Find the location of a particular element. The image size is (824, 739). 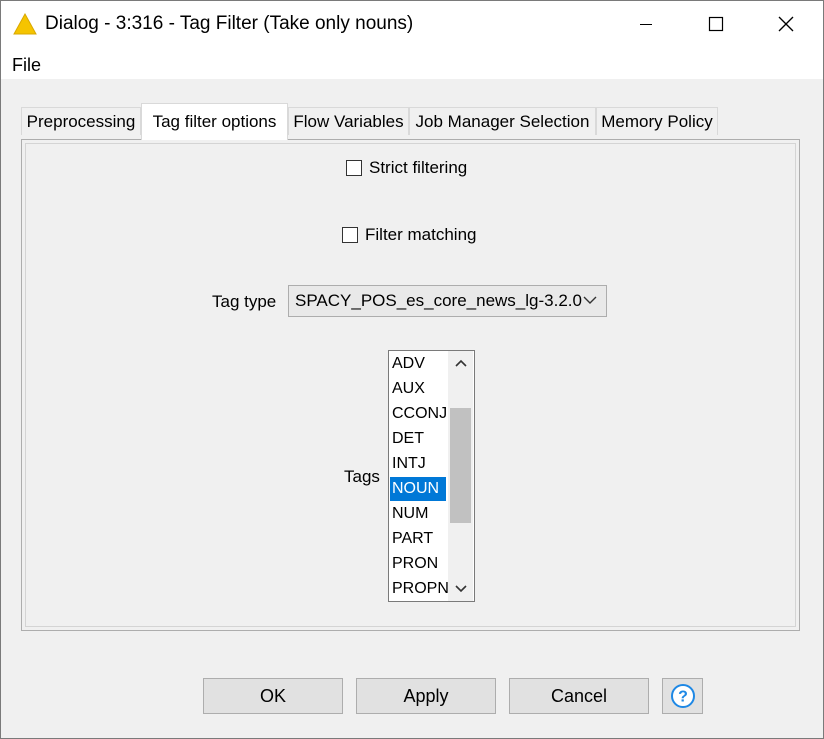

scroll-down-button is located at coordinates (460, 589).